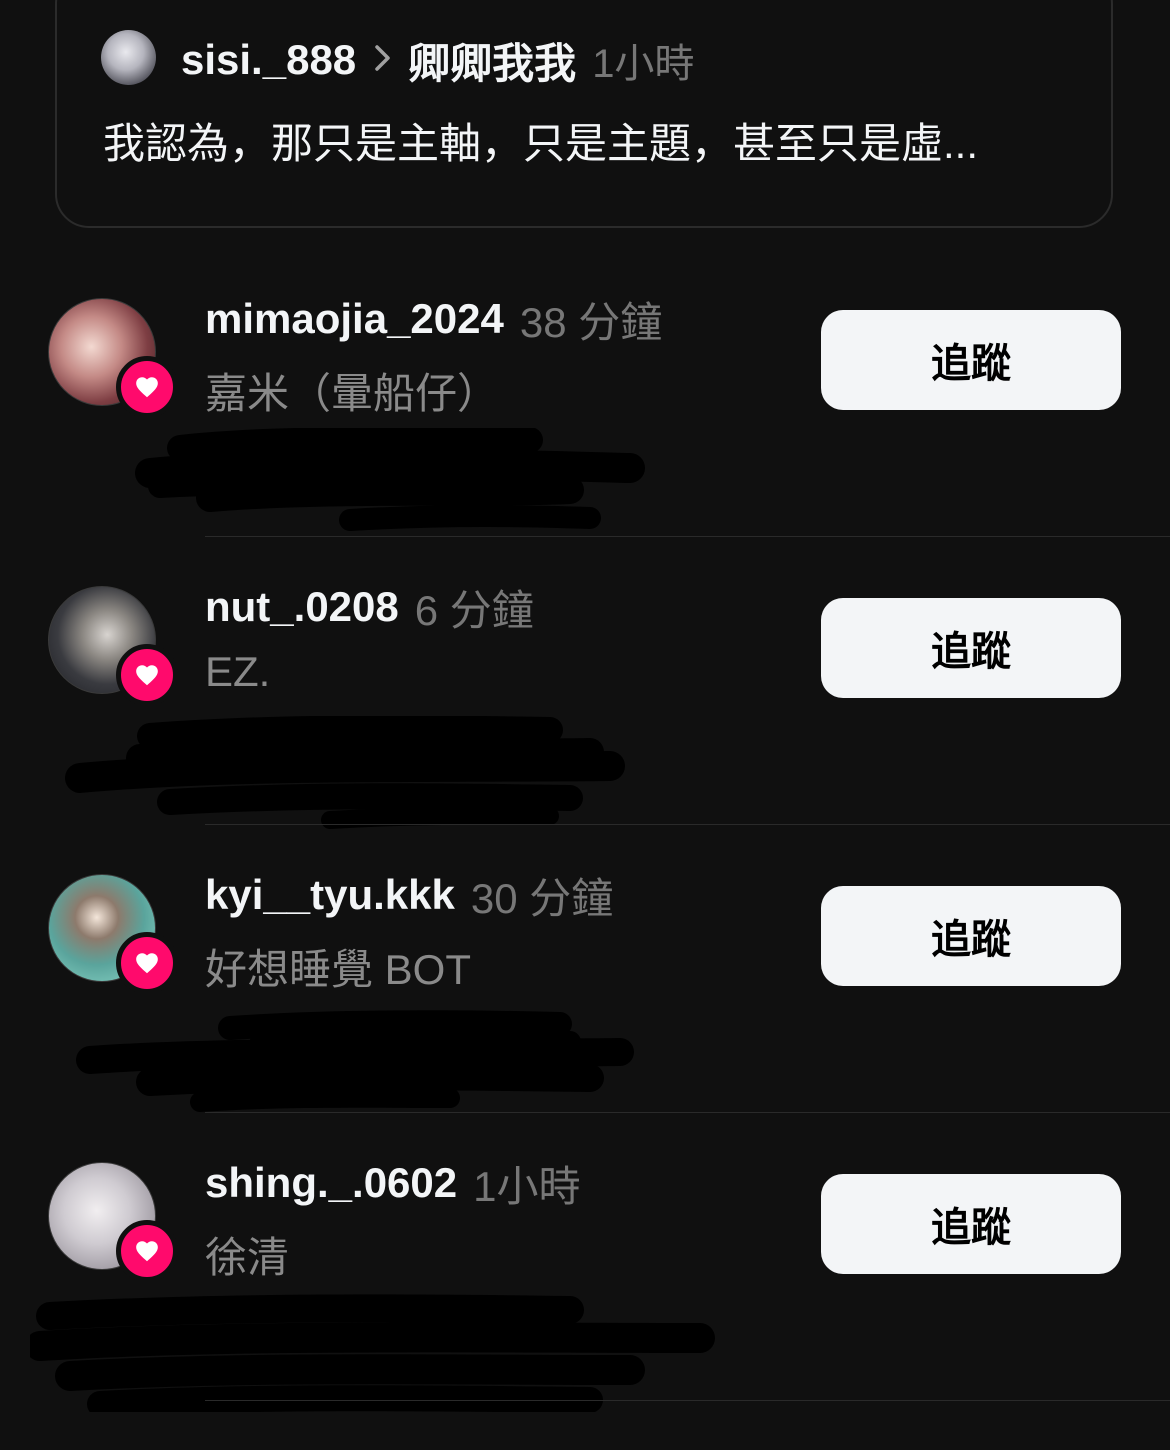 Image resolution: width=1170 pixels, height=1450 pixels. I want to click on display-name: 徐清, so click(247, 1257).